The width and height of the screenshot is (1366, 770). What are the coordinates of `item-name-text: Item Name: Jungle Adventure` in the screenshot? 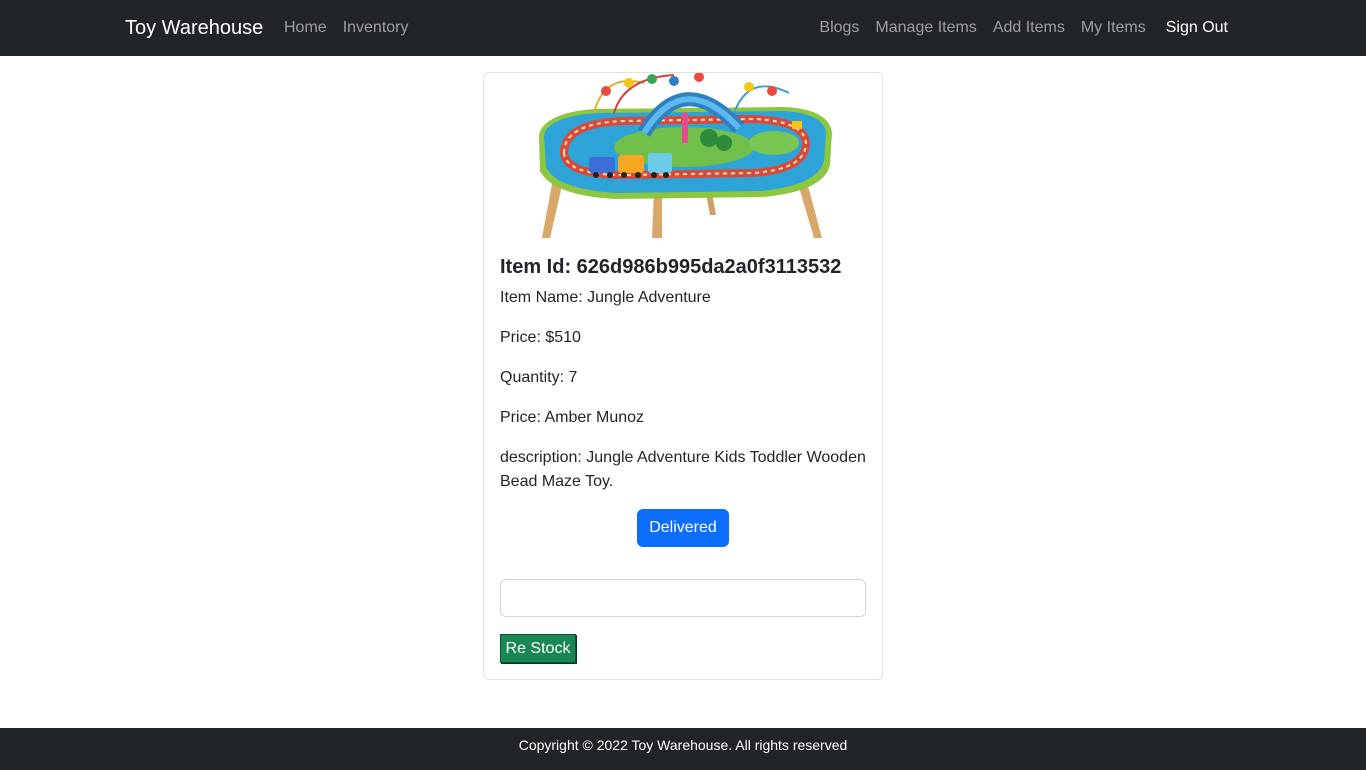 It's located at (605, 297).